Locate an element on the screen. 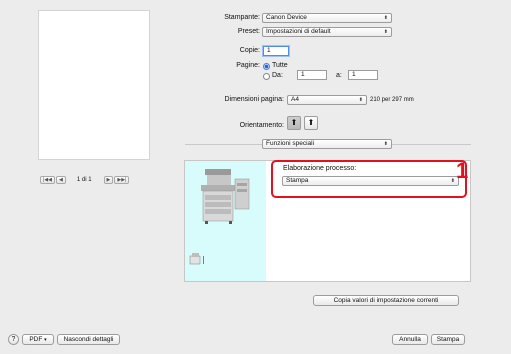  pages-from-field: 1 is located at coordinates (312, 75).